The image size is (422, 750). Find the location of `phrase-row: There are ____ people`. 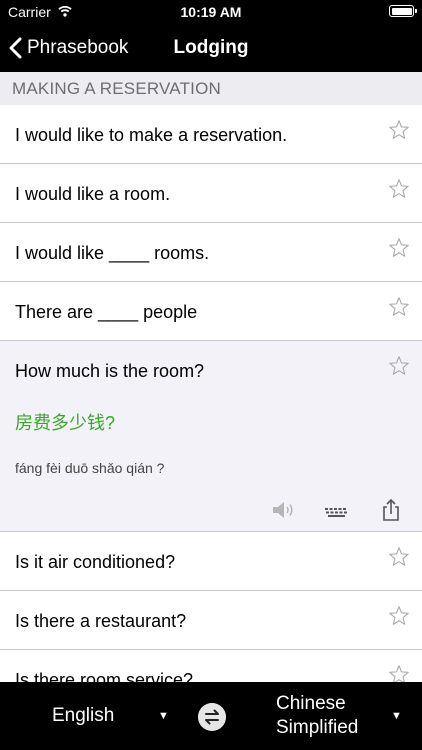

phrase-row: There are ____ people is located at coordinates (211, 311).